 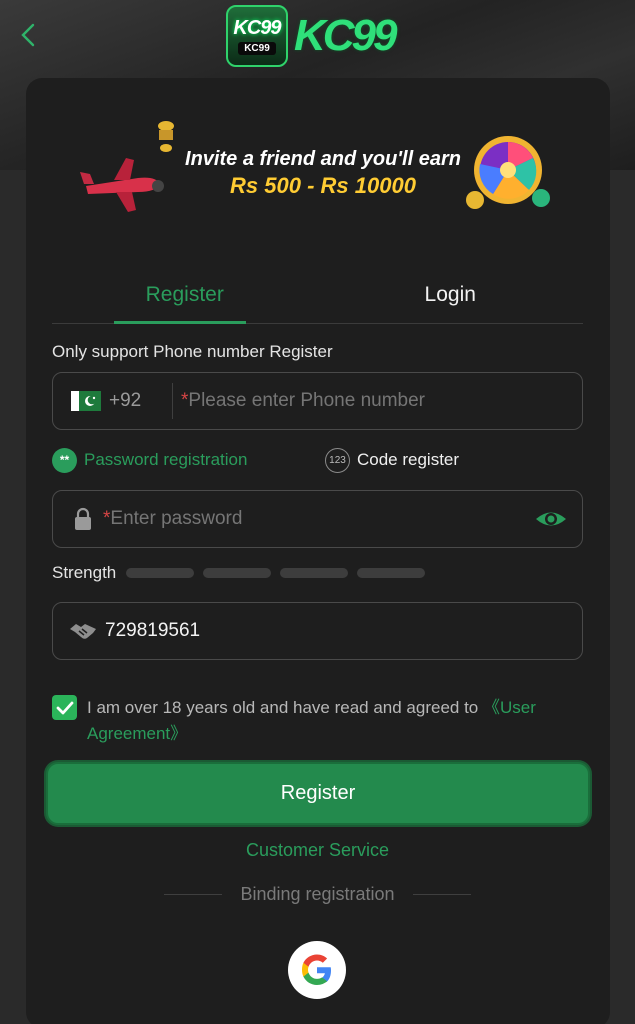 What do you see at coordinates (337, 460) in the screenshot?
I see `code-mode-icon: 123` at bounding box center [337, 460].